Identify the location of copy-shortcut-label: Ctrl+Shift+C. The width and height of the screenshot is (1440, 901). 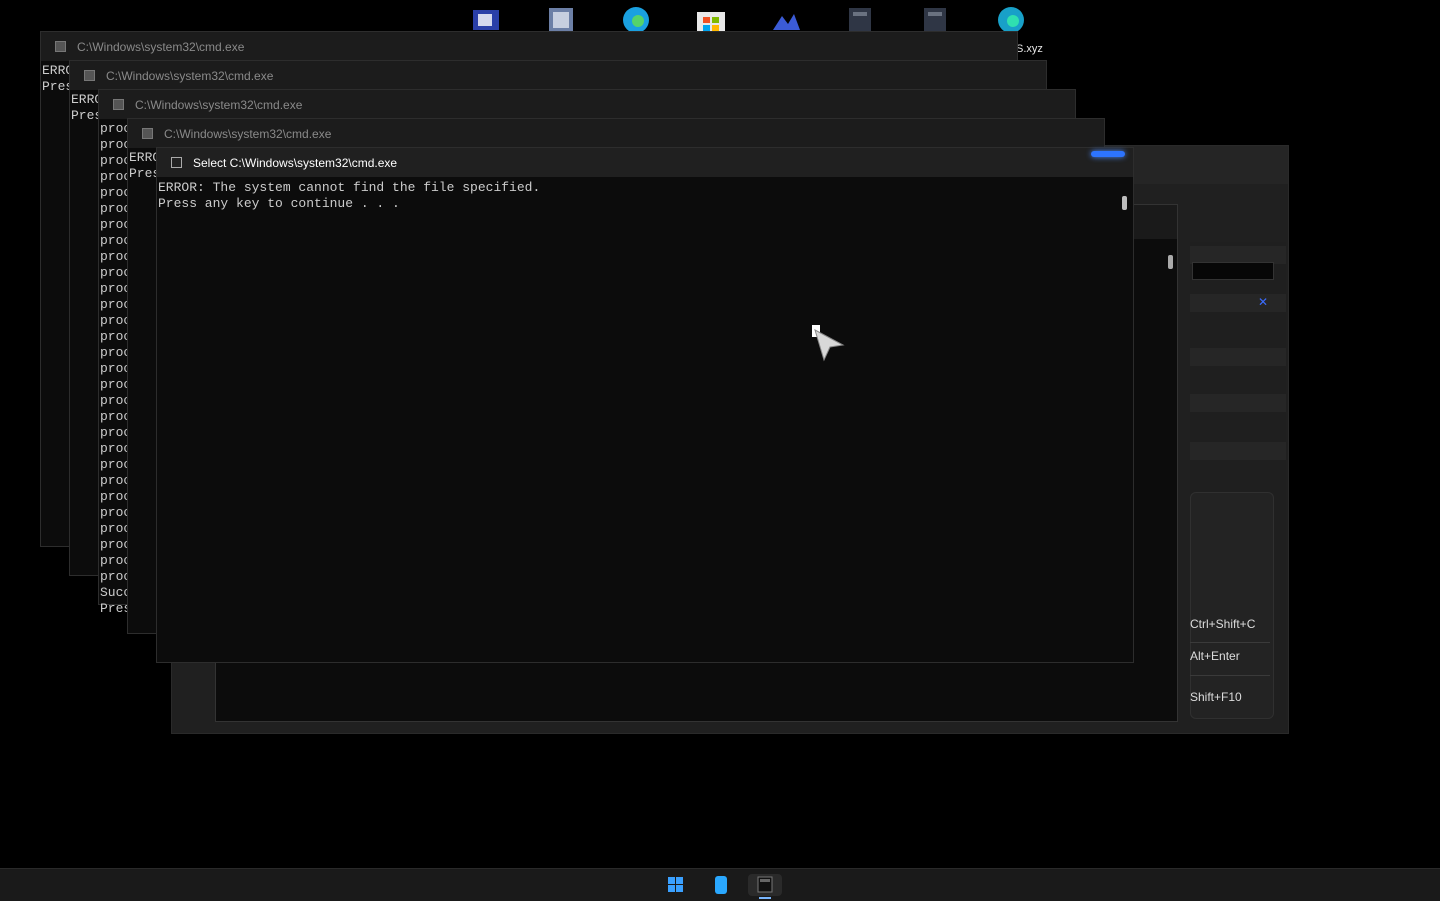
(1222, 624).